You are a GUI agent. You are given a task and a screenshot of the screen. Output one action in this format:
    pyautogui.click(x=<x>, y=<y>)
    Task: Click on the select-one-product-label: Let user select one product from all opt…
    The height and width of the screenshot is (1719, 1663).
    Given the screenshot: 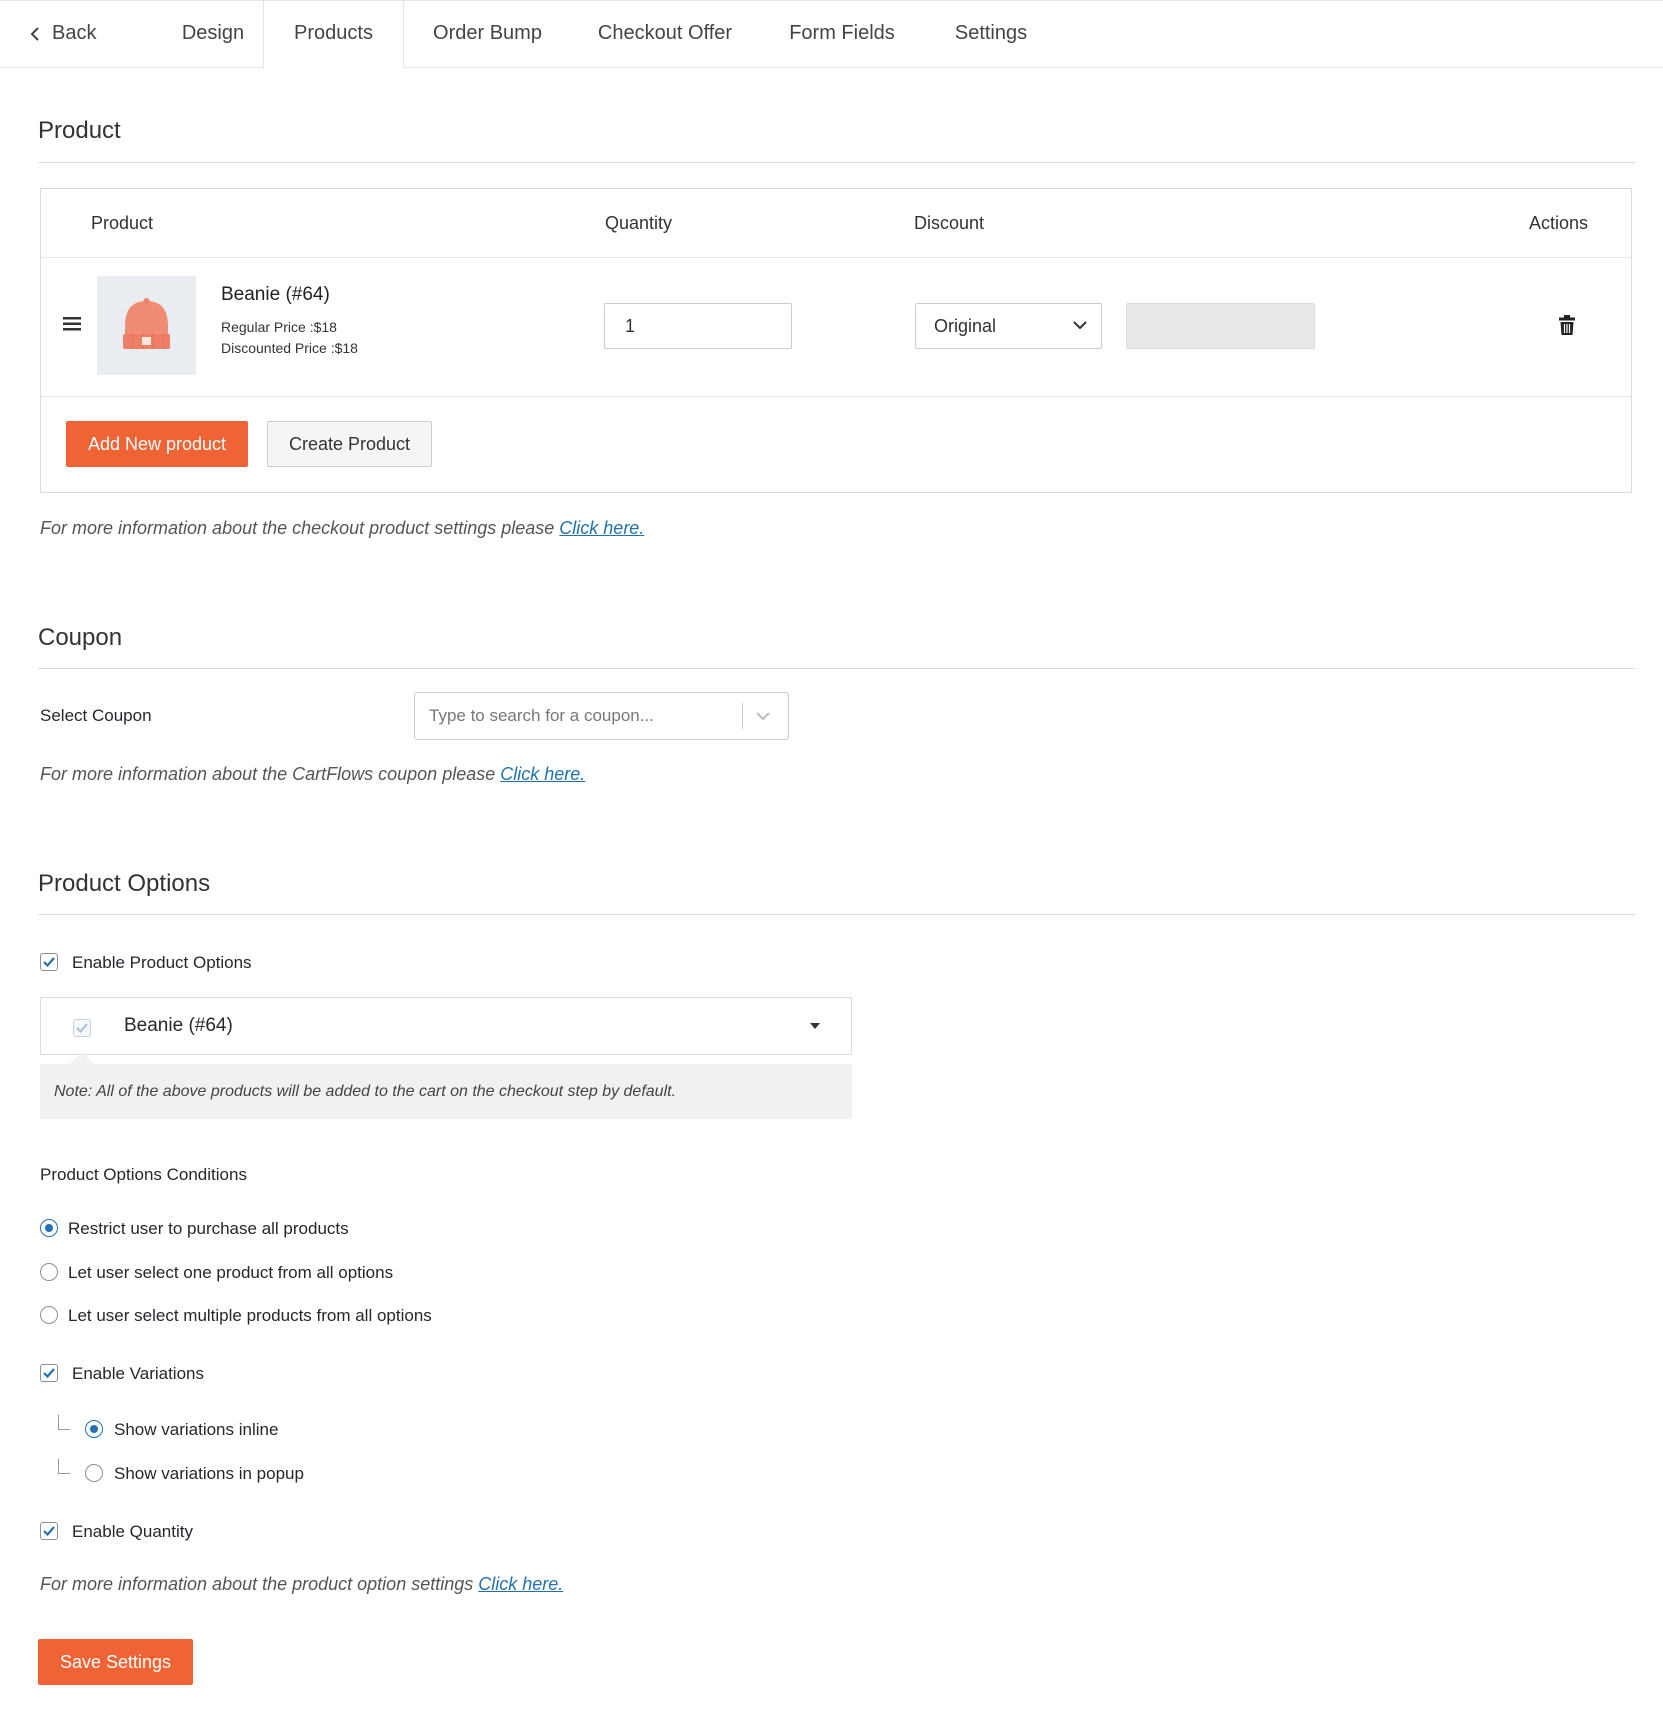 What is the action you would take?
    pyautogui.click(x=231, y=1272)
    